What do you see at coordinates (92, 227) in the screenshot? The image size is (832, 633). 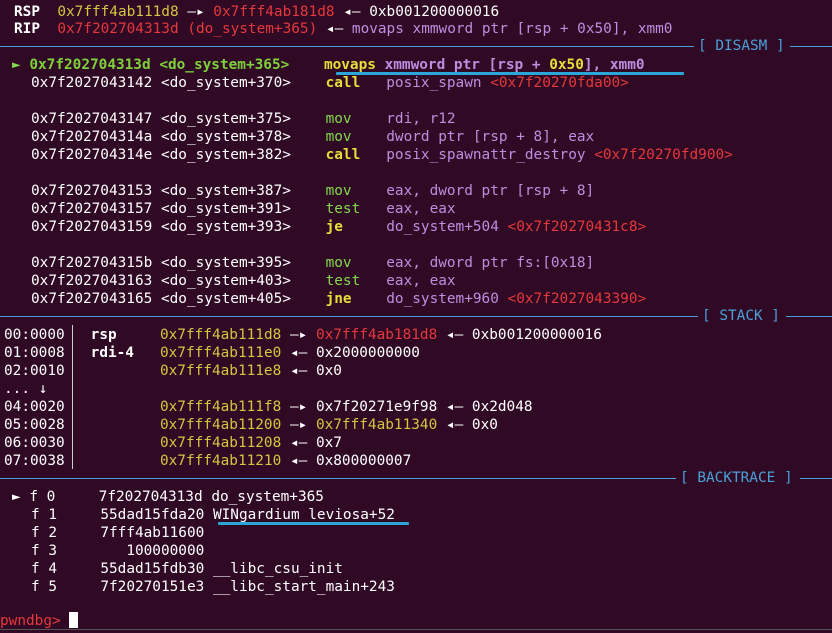 I see `disasm-address: 0x7f2027043159` at bounding box center [92, 227].